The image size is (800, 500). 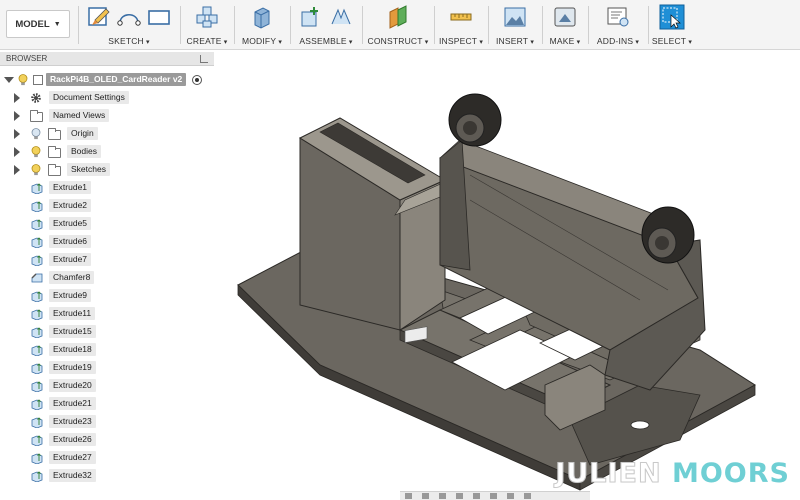 I want to click on feature-label: Extrude26, so click(x=72, y=439).